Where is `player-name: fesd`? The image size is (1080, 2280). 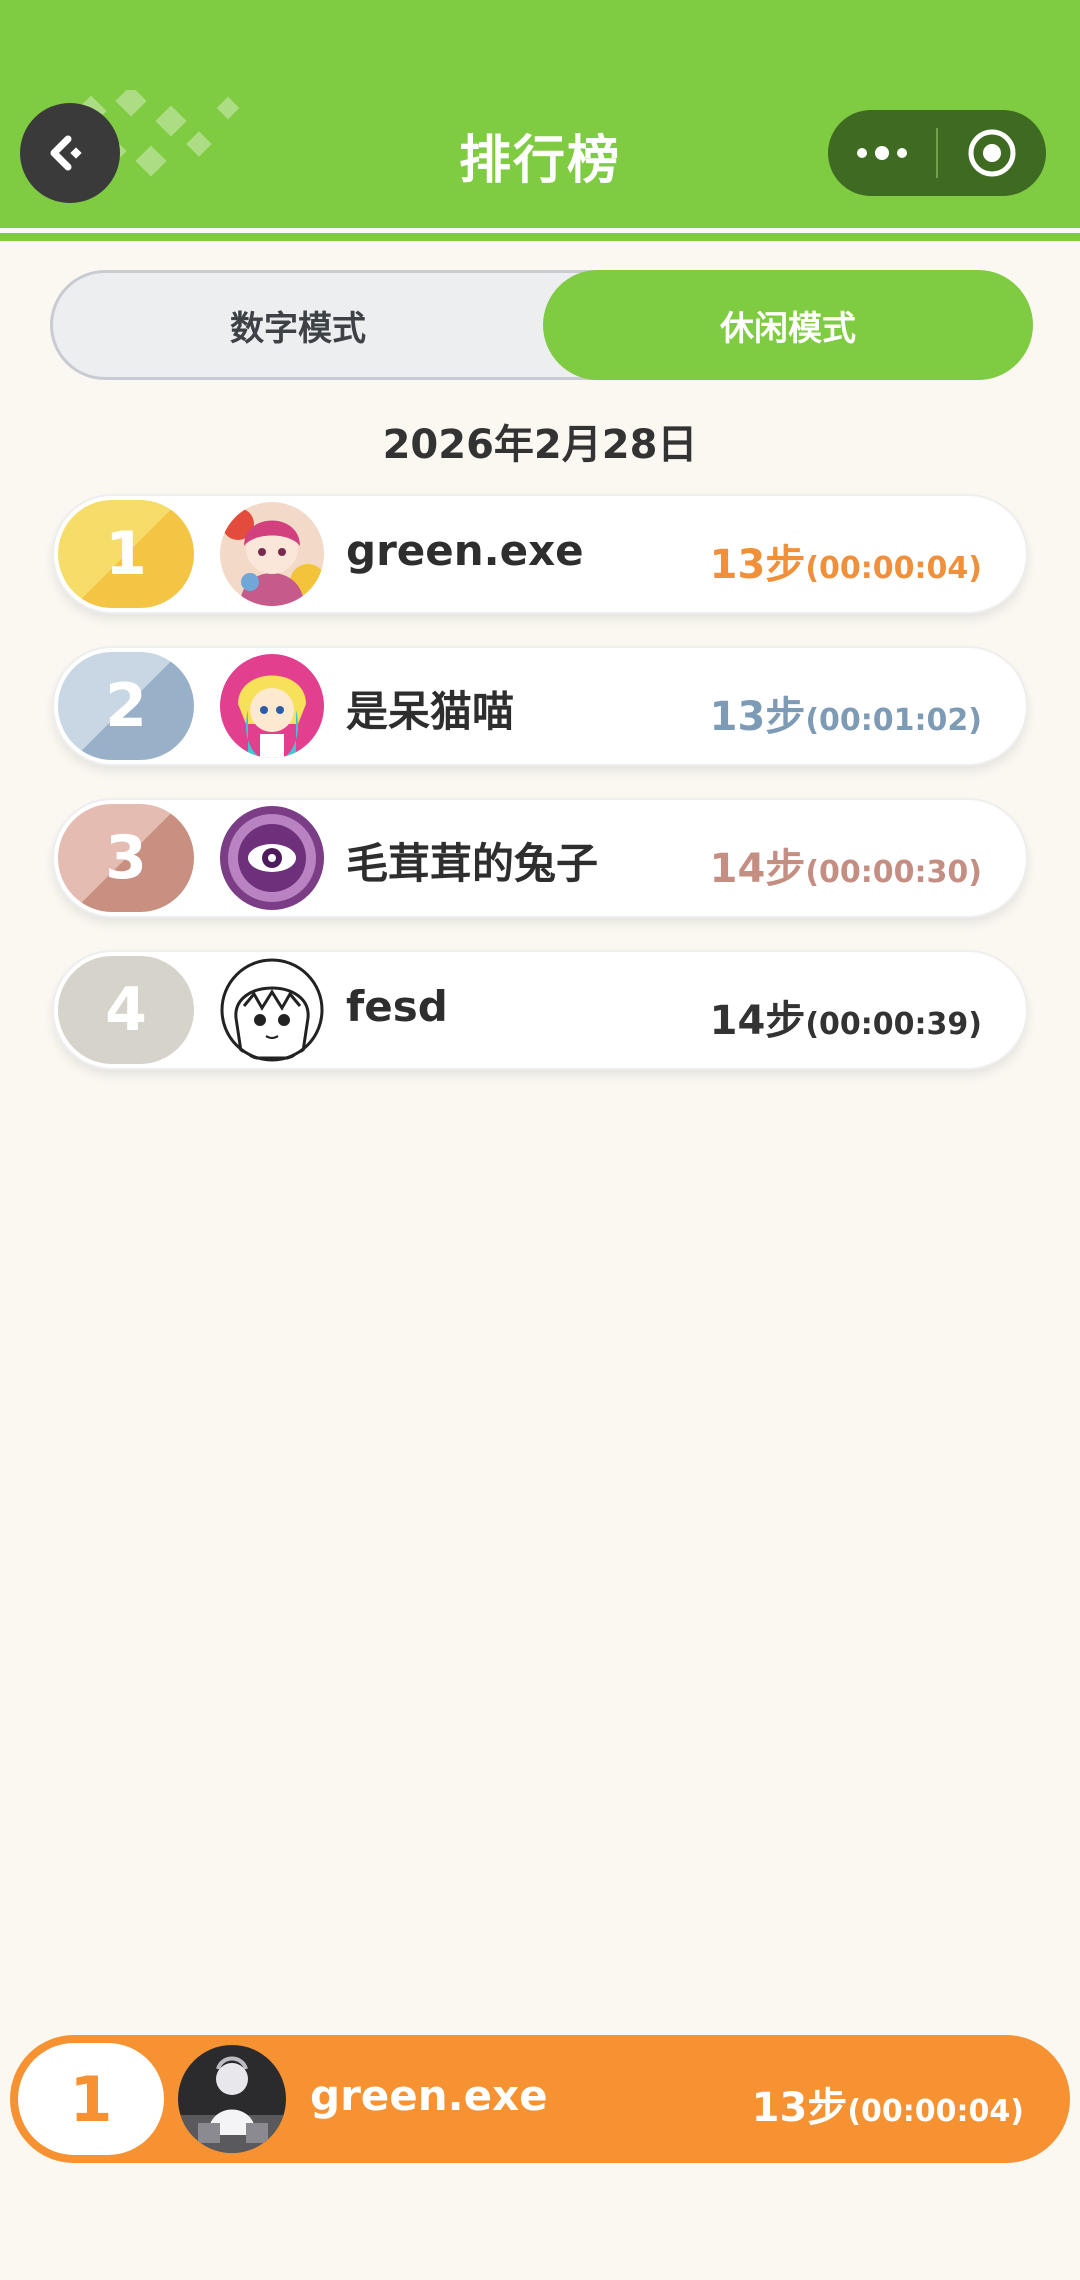
player-name: fesd is located at coordinates (397, 1006).